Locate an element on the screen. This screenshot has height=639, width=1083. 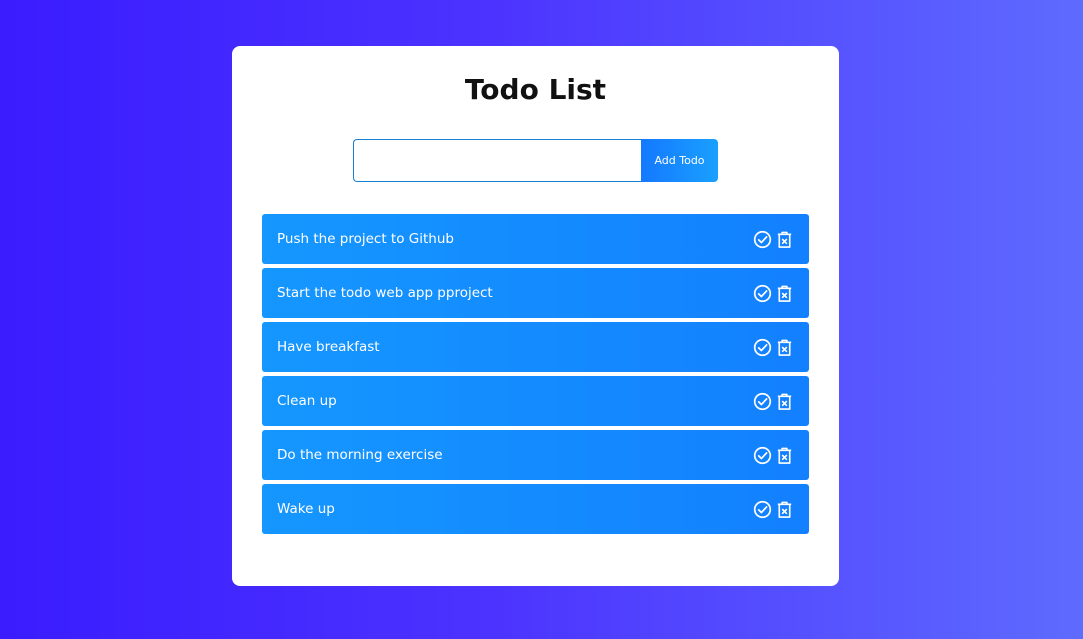
todo-text: Have breakfast is located at coordinates (328, 347).